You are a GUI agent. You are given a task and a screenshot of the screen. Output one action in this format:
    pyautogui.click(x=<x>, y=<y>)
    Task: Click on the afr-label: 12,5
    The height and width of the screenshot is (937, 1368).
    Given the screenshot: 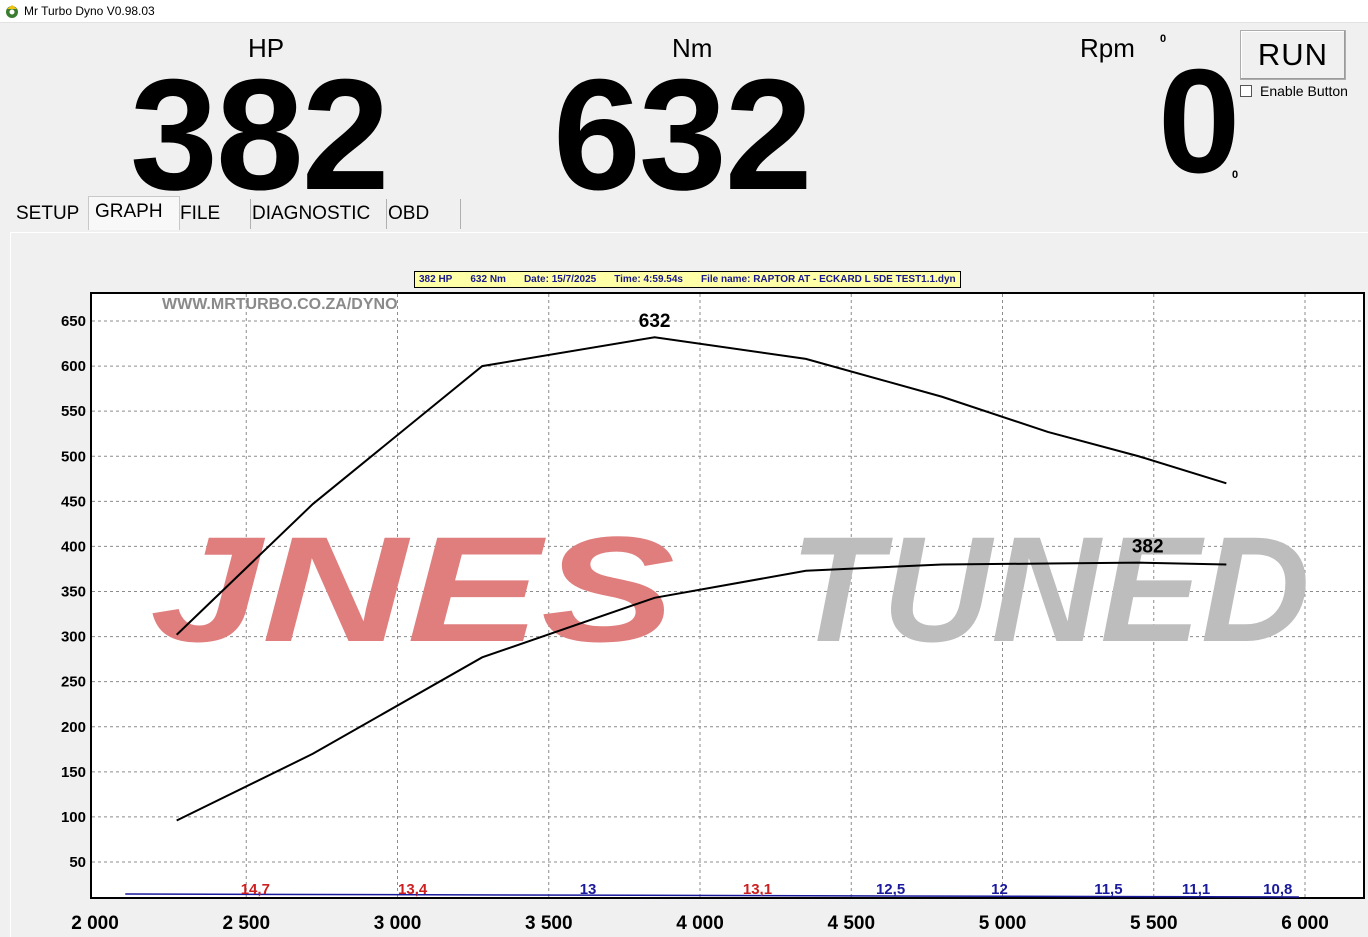 What is the action you would take?
    pyautogui.click(x=890, y=889)
    